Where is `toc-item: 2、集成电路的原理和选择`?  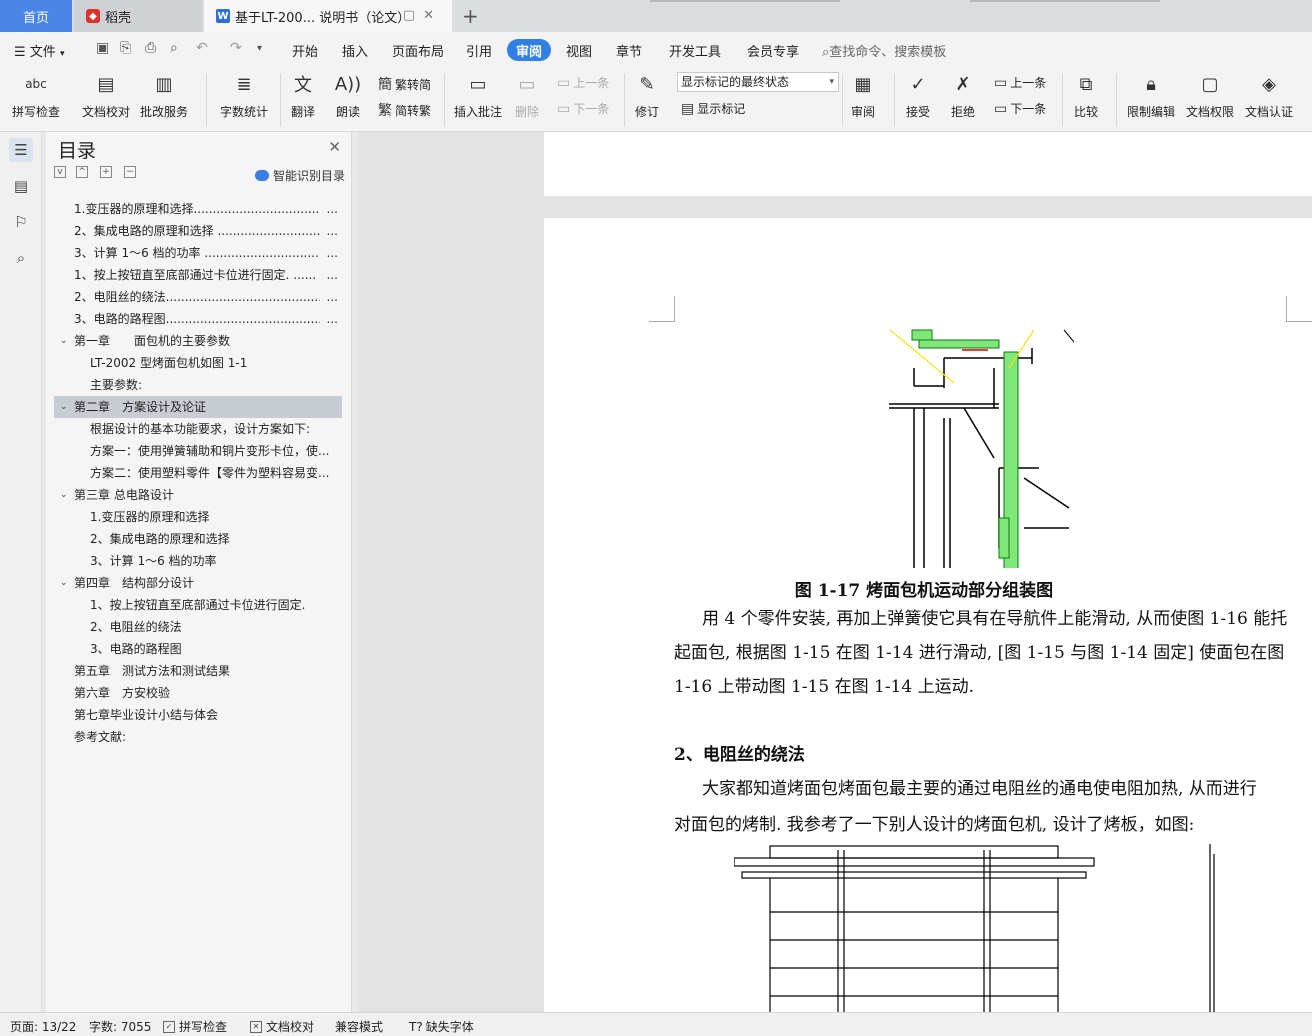 toc-item: 2、集成电路的原理和选择 is located at coordinates (198, 539).